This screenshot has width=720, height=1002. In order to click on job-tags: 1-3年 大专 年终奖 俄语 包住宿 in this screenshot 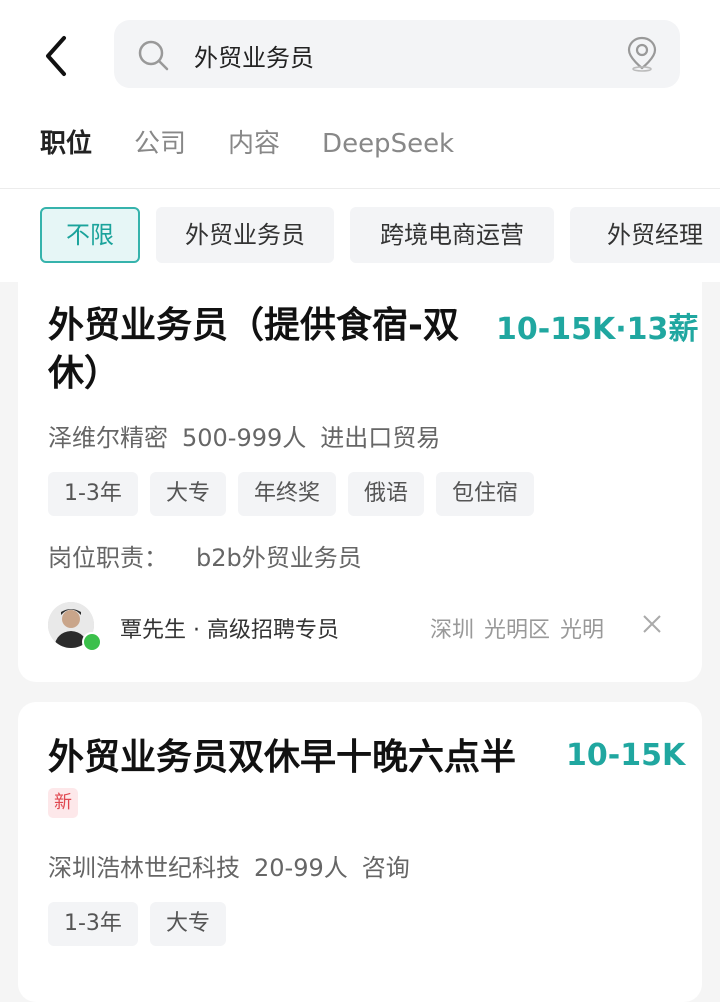, I will do `click(297, 494)`.